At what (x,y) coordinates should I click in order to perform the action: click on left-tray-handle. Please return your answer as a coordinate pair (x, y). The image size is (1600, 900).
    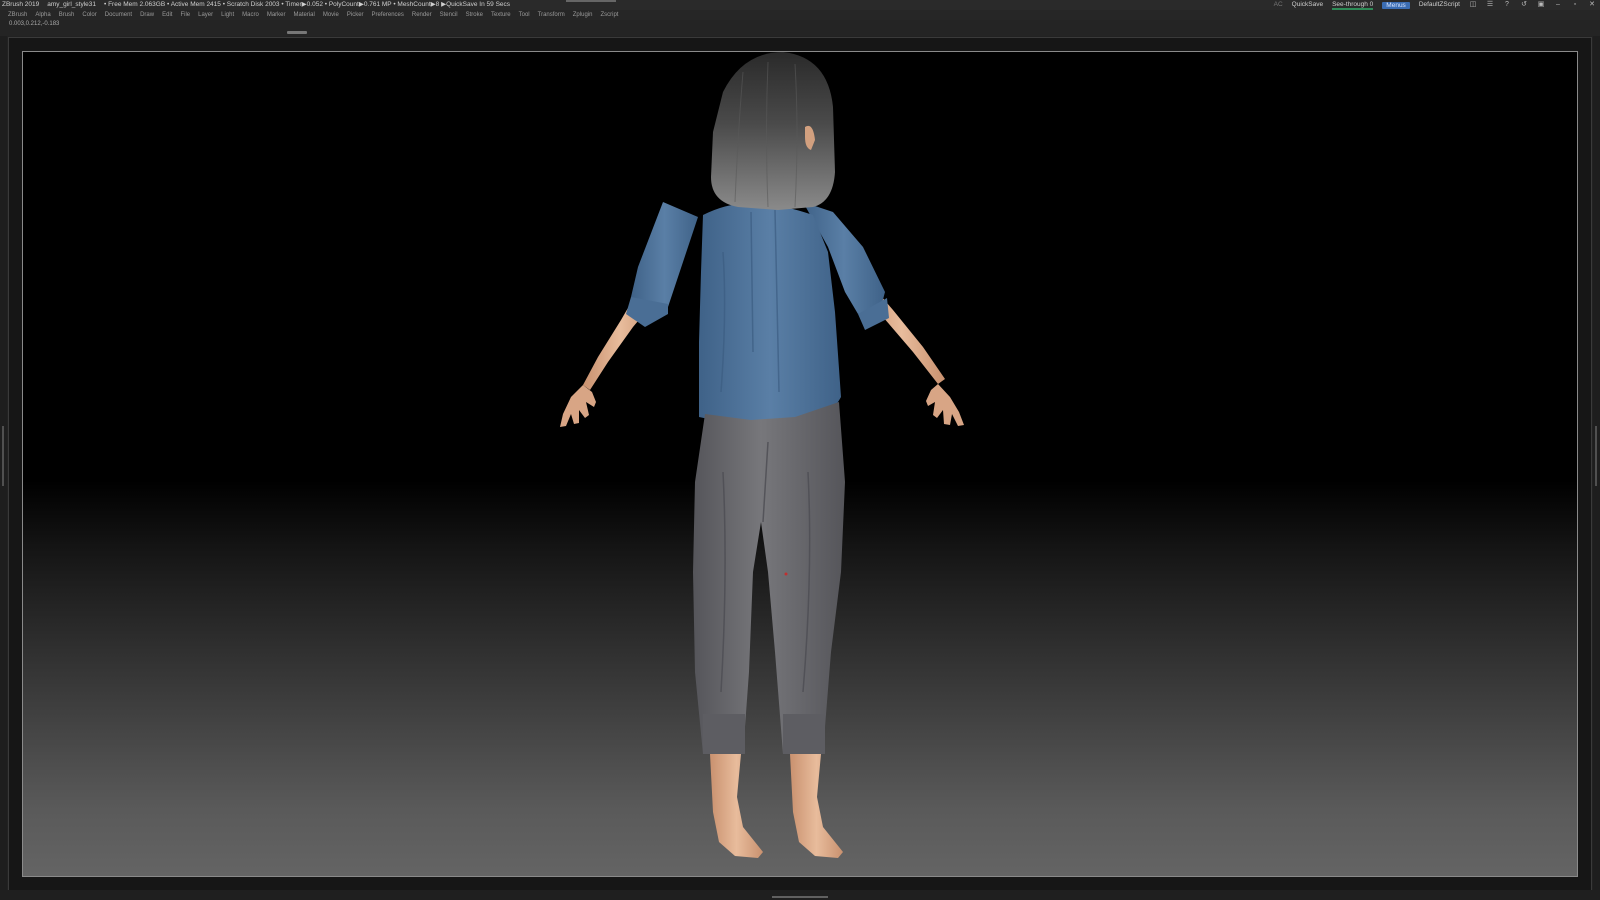
    Looking at the image, I should click on (3, 456).